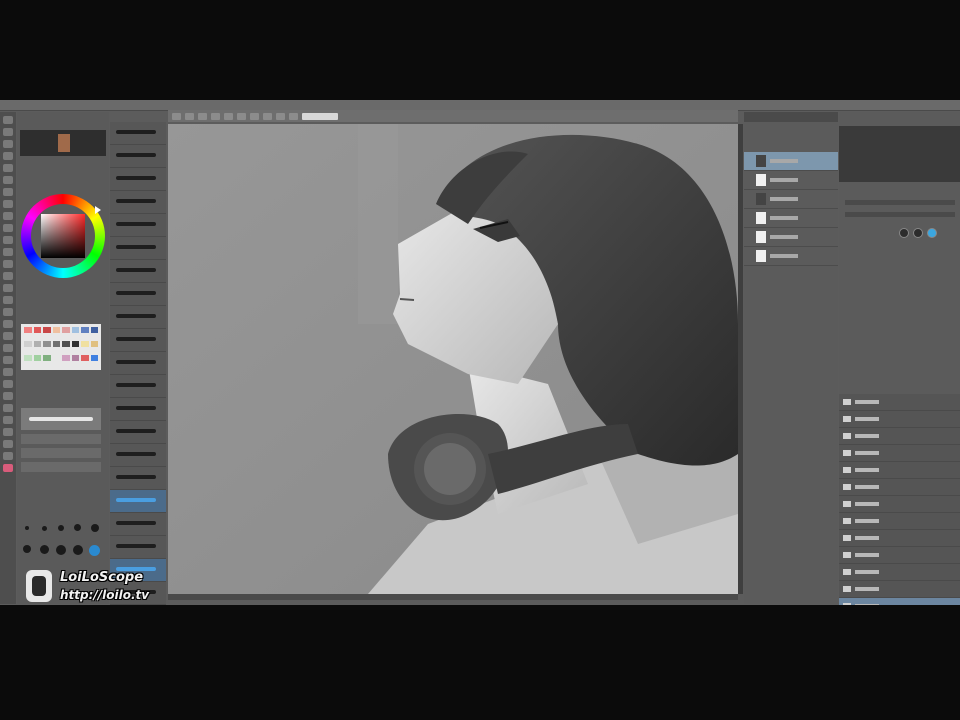  I want to click on pen-icon, so click(8, 180).